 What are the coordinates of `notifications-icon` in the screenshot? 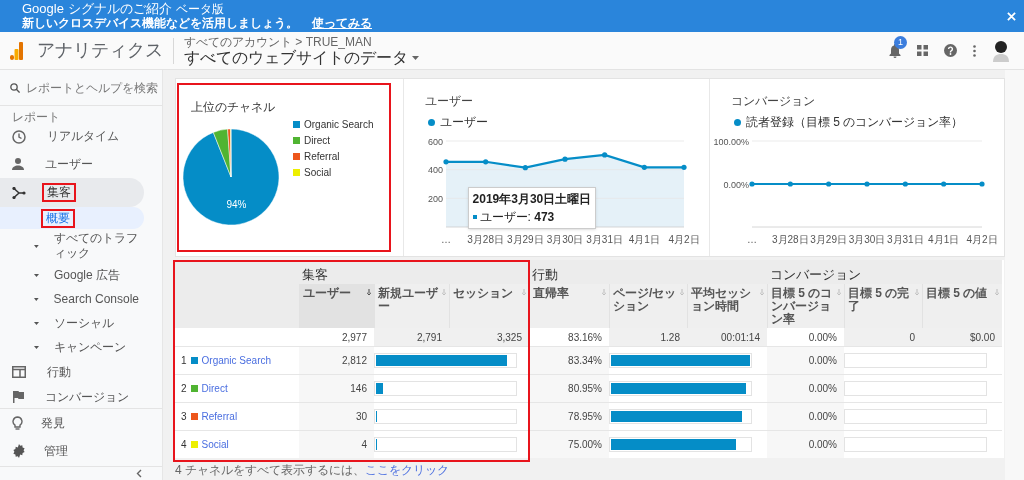 It's located at (895, 50).